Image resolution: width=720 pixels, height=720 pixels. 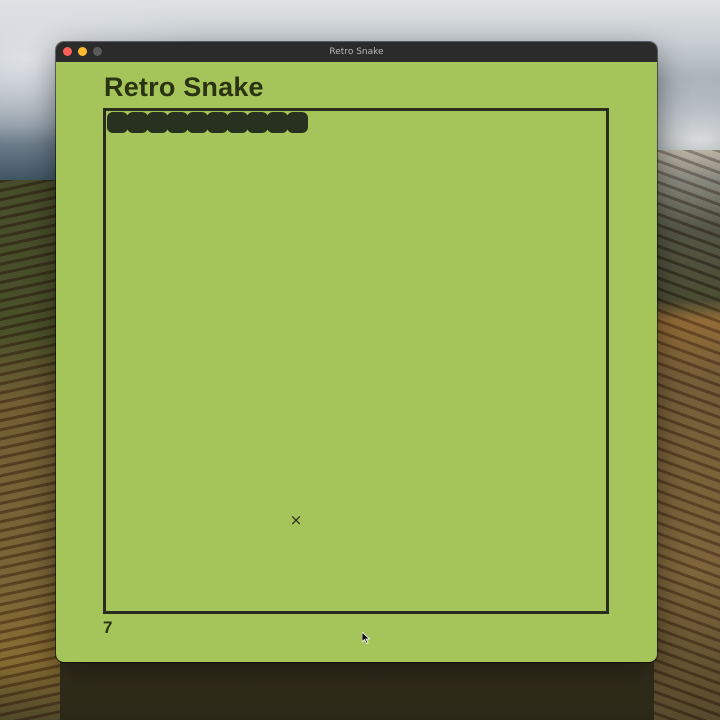 What do you see at coordinates (108, 627) in the screenshot?
I see `score-display: 7` at bounding box center [108, 627].